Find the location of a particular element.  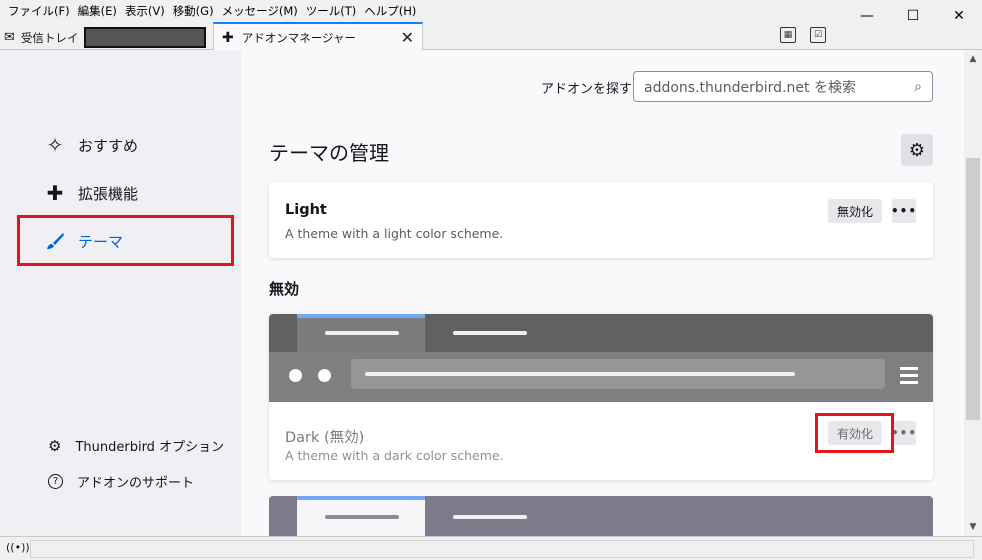

support-label: アドオンのサポート is located at coordinates (136, 483).